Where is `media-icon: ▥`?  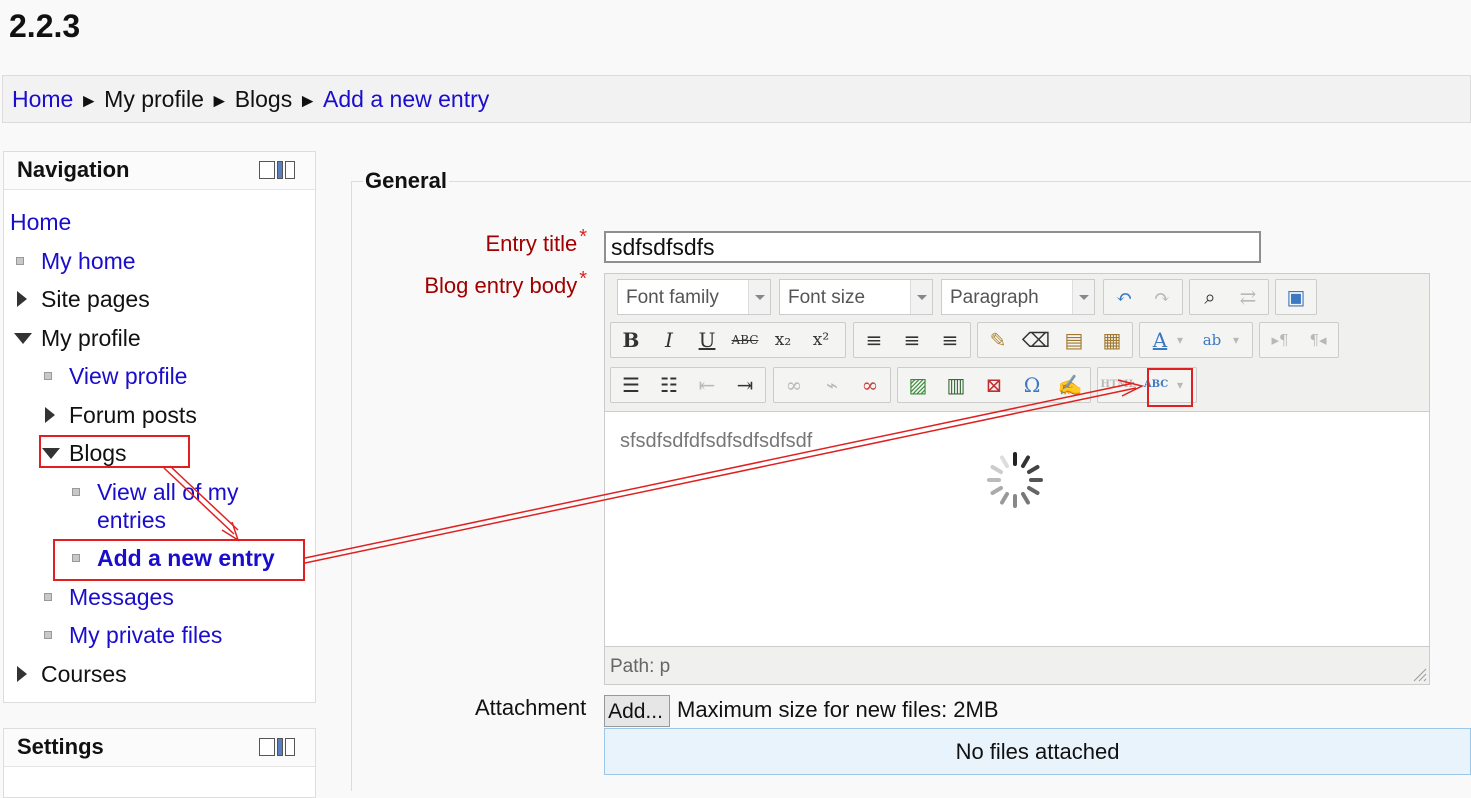
media-icon: ▥ is located at coordinates (956, 385).